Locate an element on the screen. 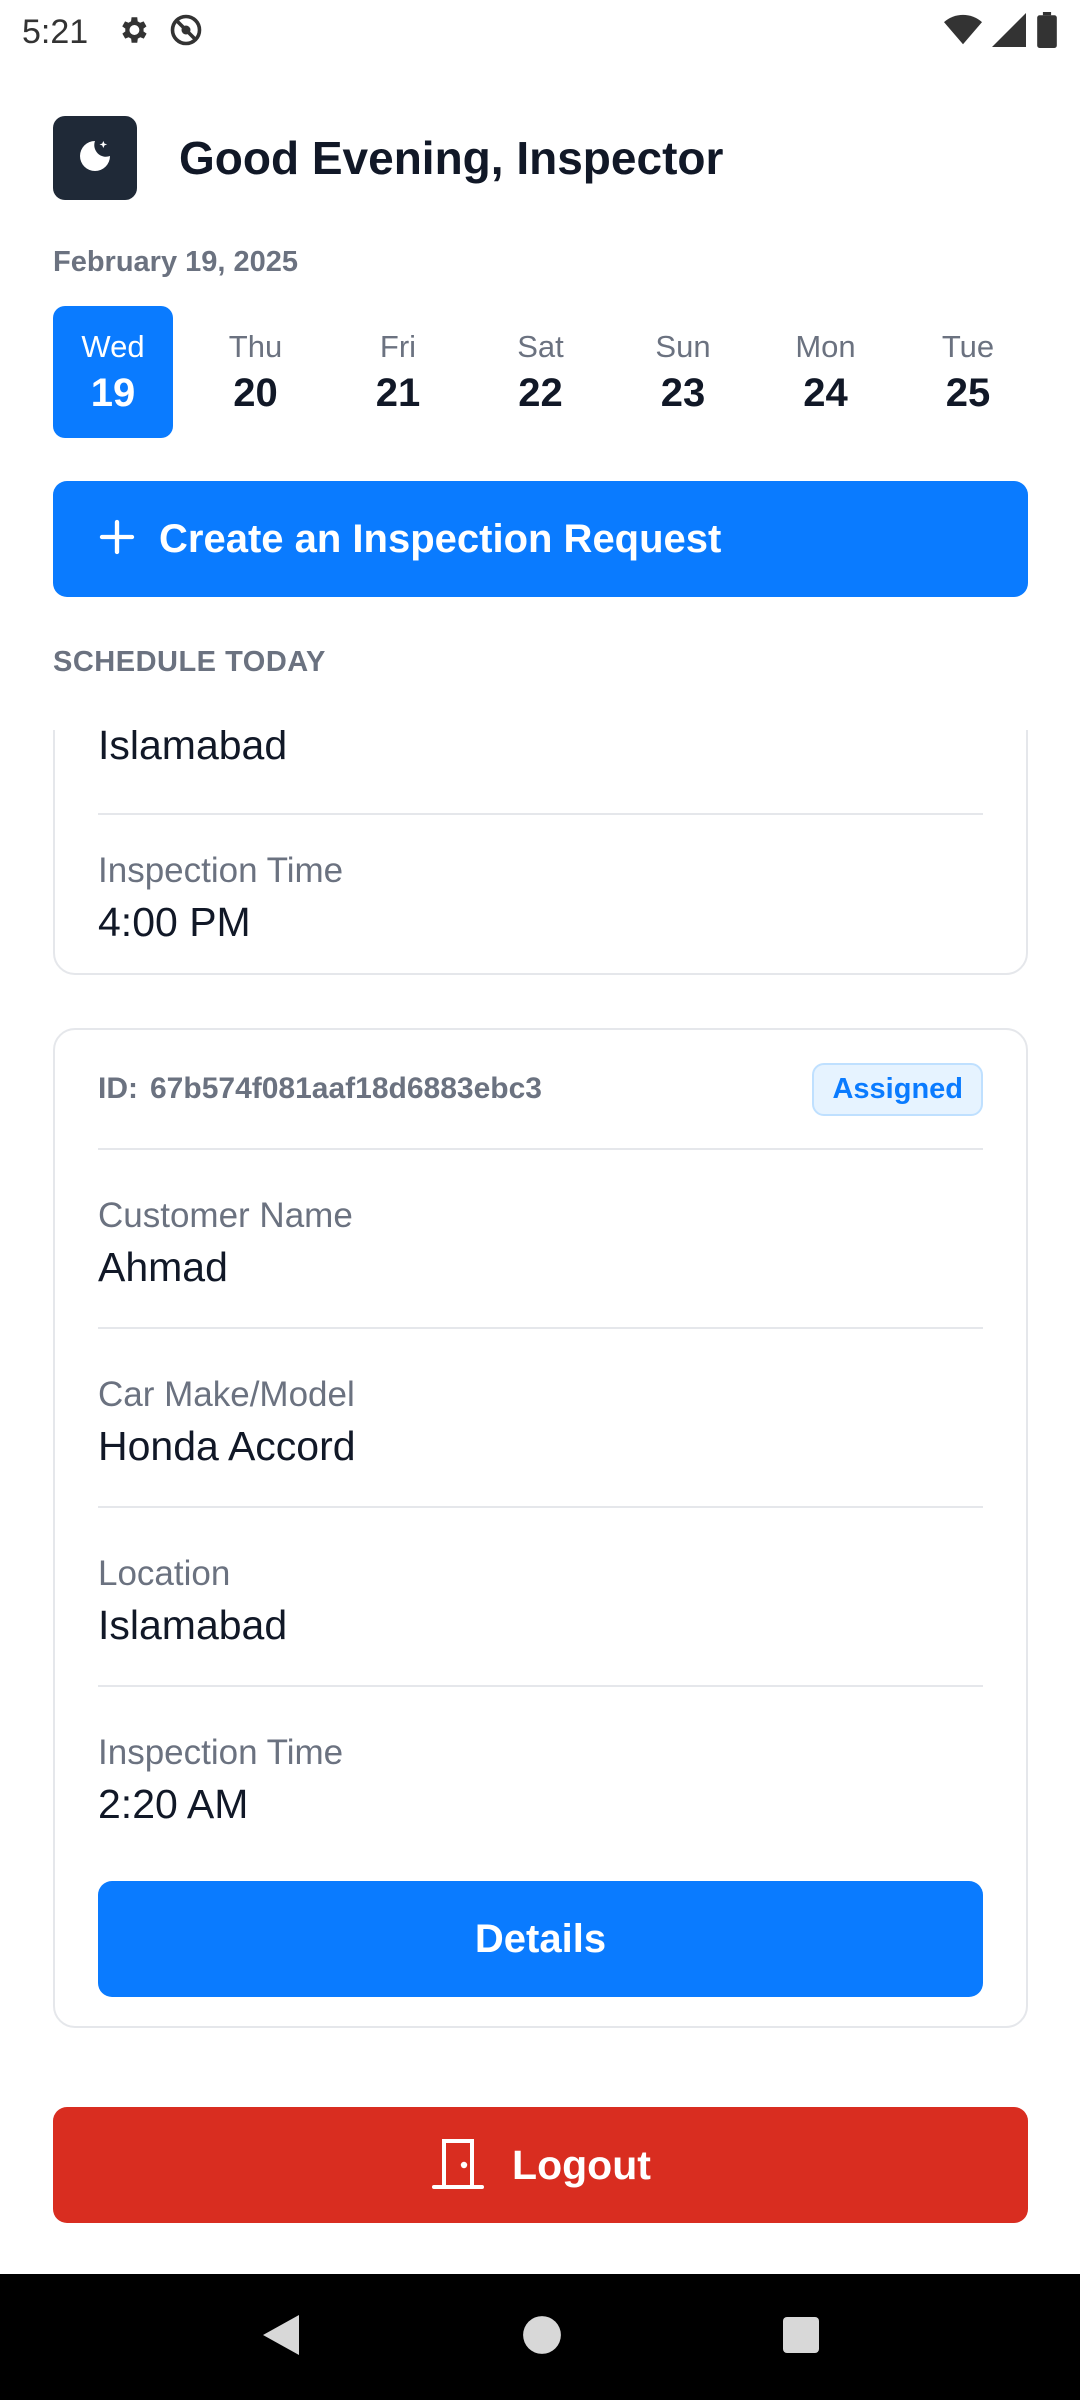 Image resolution: width=1080 pixels, height=2400 pixels. greeting-title: Good Evening, Inspector is located at coordinates (451, 158).